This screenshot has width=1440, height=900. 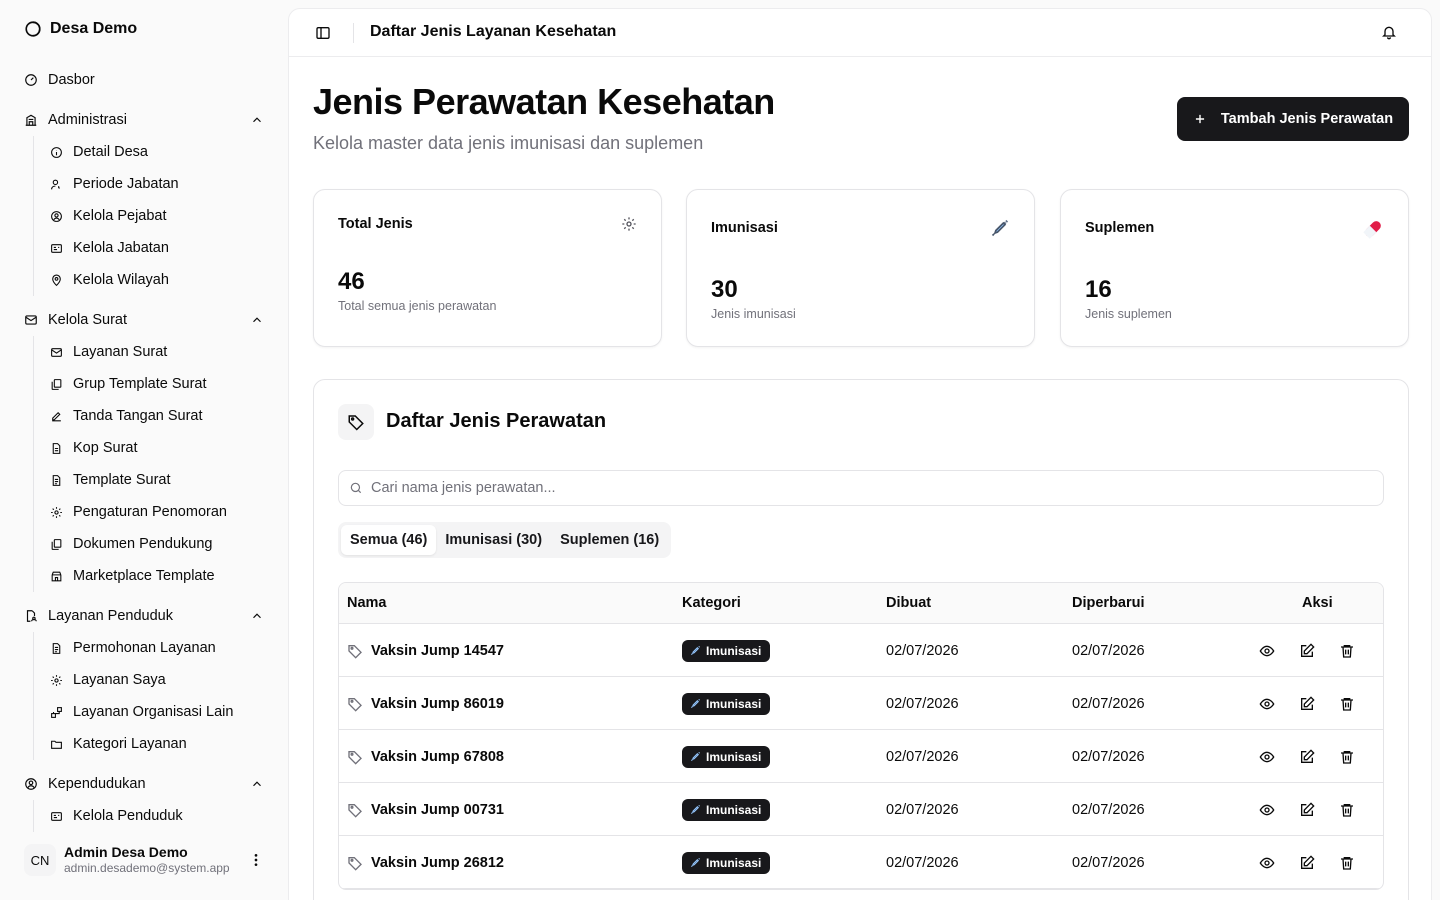 I want to click on sidebar-item-label: Template Surat, so click(x=122, y=480).